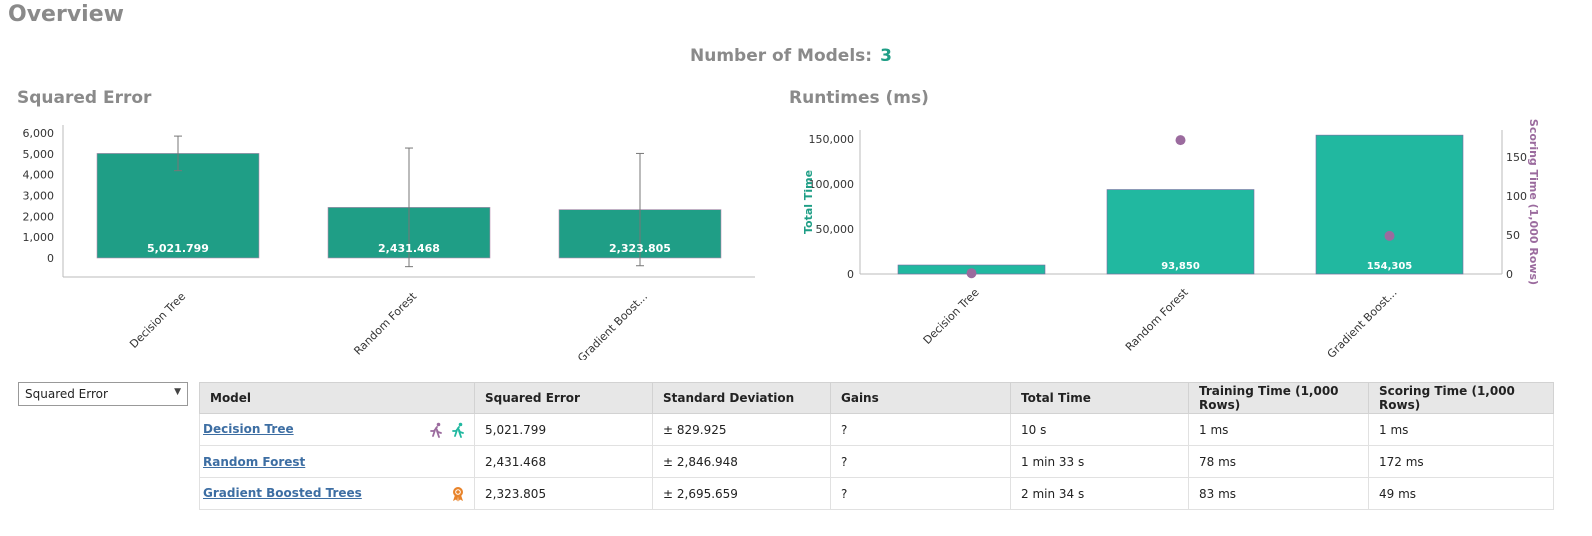 The height and width of the screenshot is (536, 1592). Describe the element at coordinates (1509, 274) in the screenshot. I see `y-right-tick-label: 0` at that location.